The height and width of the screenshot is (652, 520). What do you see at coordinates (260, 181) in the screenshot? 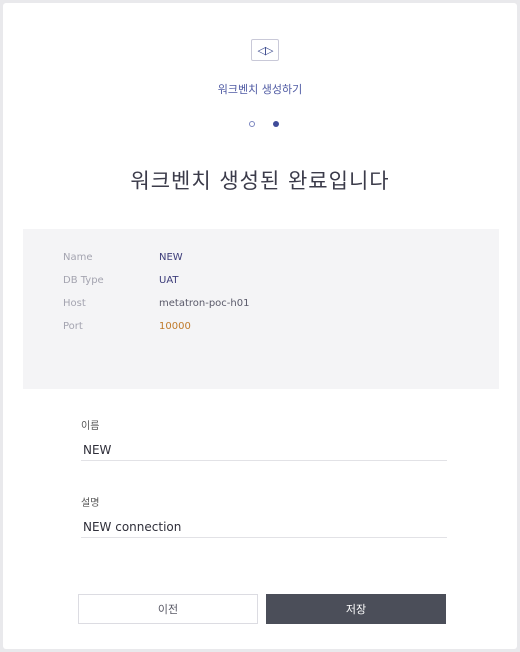
I see `completion-heading: 워크벤치 생성된 완료입니다` at bounding box center [260, 181].